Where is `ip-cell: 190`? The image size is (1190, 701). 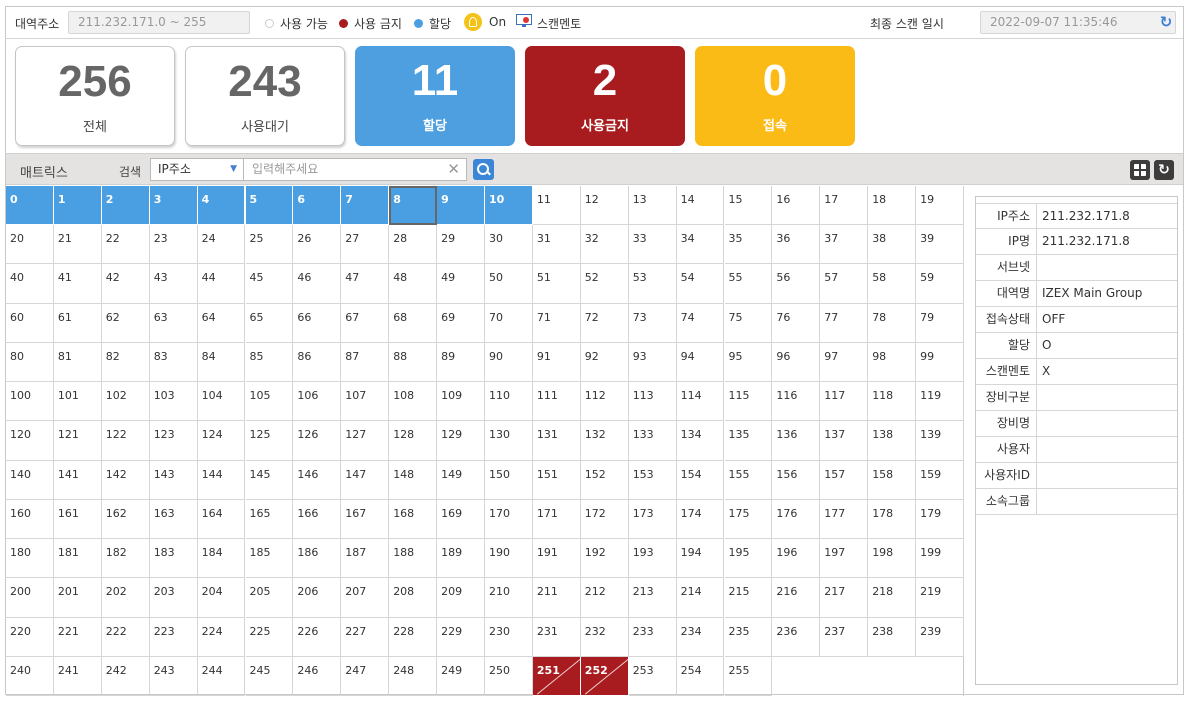
ip-cell: 190 is located at coordinates (509, 559).